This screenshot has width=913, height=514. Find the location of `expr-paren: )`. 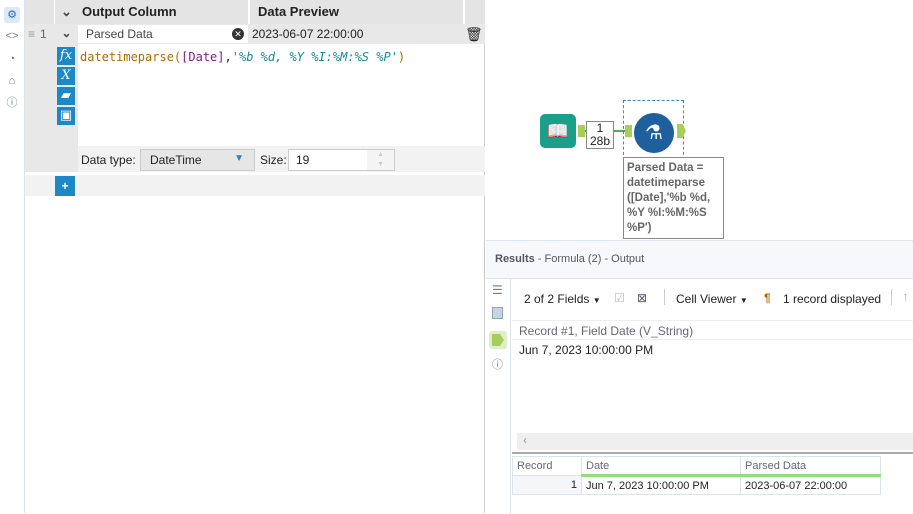

expr-paren: ) is located at coordinates (401, 57).